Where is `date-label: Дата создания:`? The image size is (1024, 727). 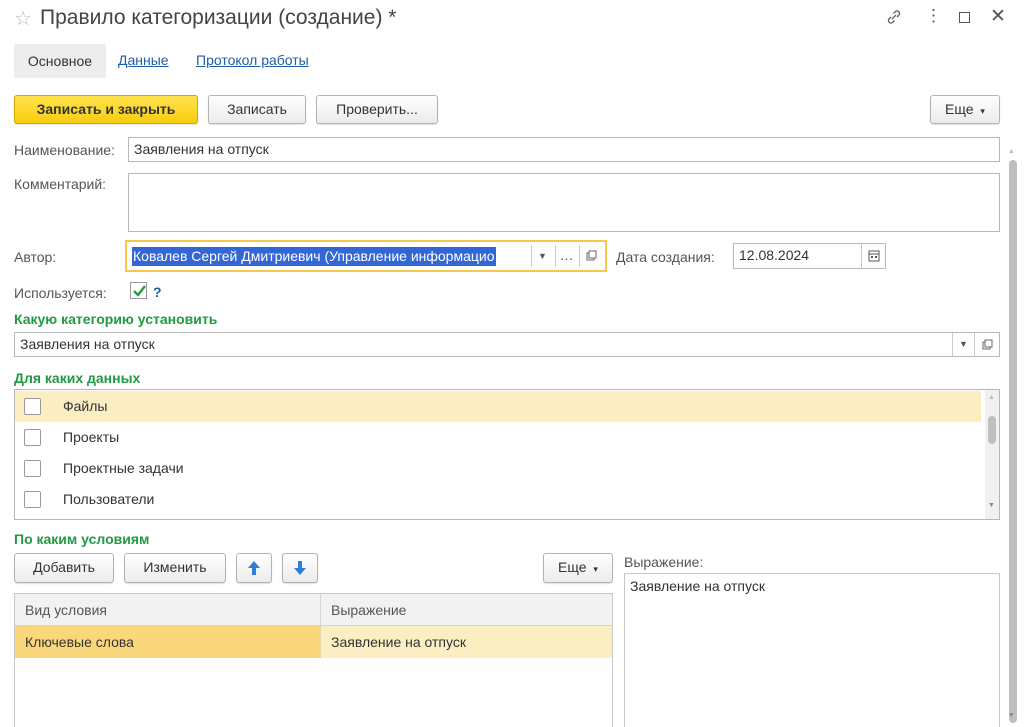
date-label: Дата создания: is located at coordinates (665, 257).